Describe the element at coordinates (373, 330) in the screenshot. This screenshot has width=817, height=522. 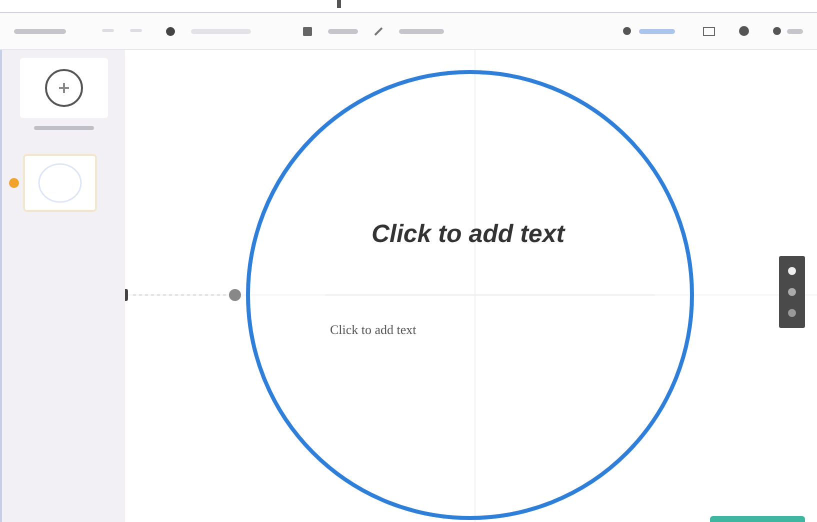
I see `body-text: Click to add text` at that location.